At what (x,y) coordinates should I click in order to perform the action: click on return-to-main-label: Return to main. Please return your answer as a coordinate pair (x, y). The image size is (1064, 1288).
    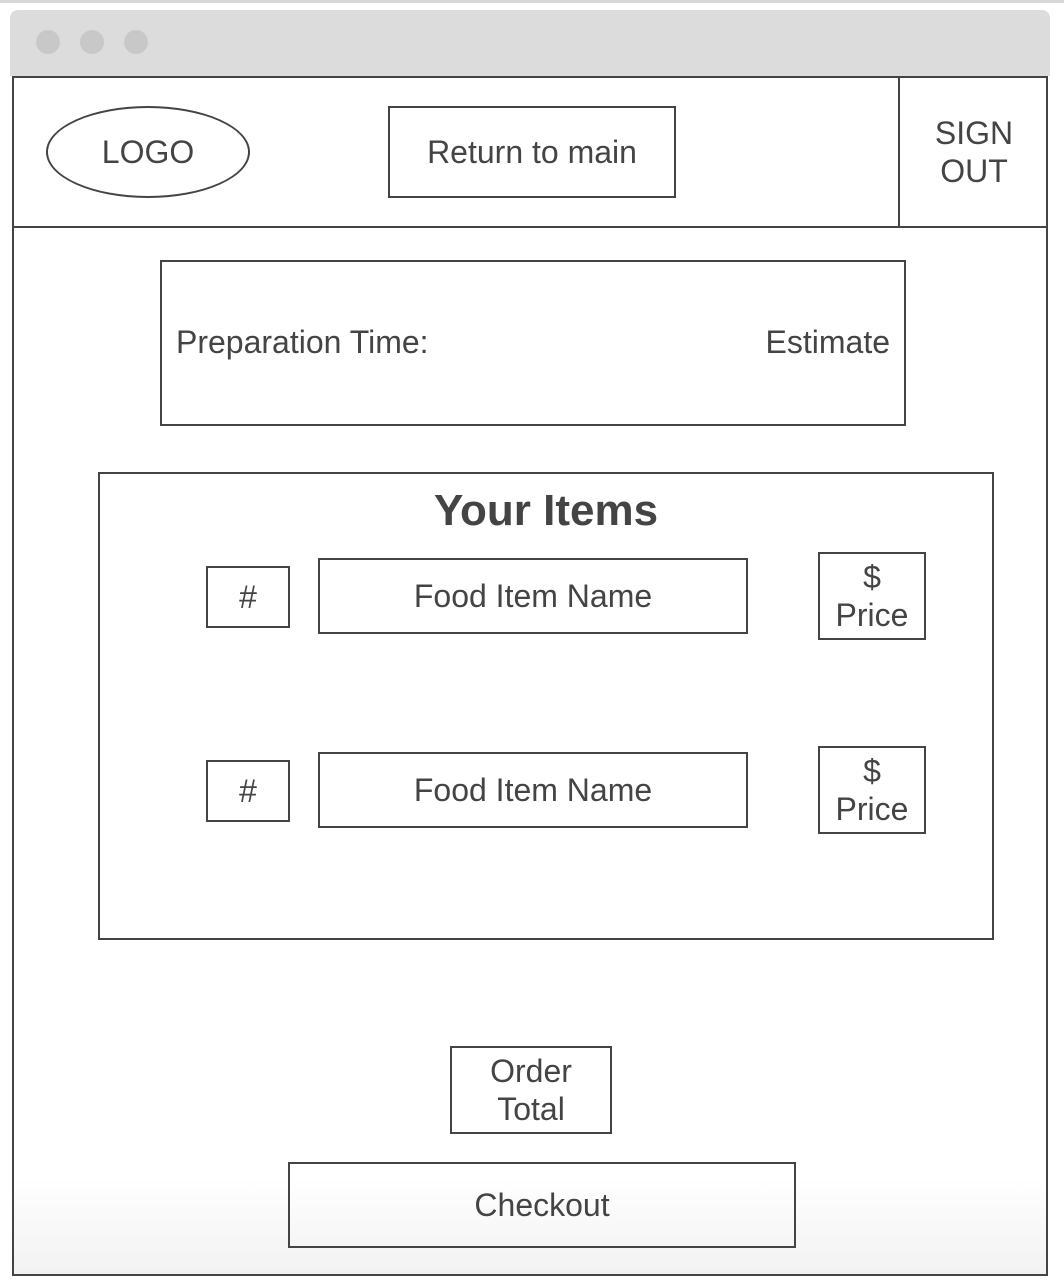
    Looking at the image, I should click on (532, 151).